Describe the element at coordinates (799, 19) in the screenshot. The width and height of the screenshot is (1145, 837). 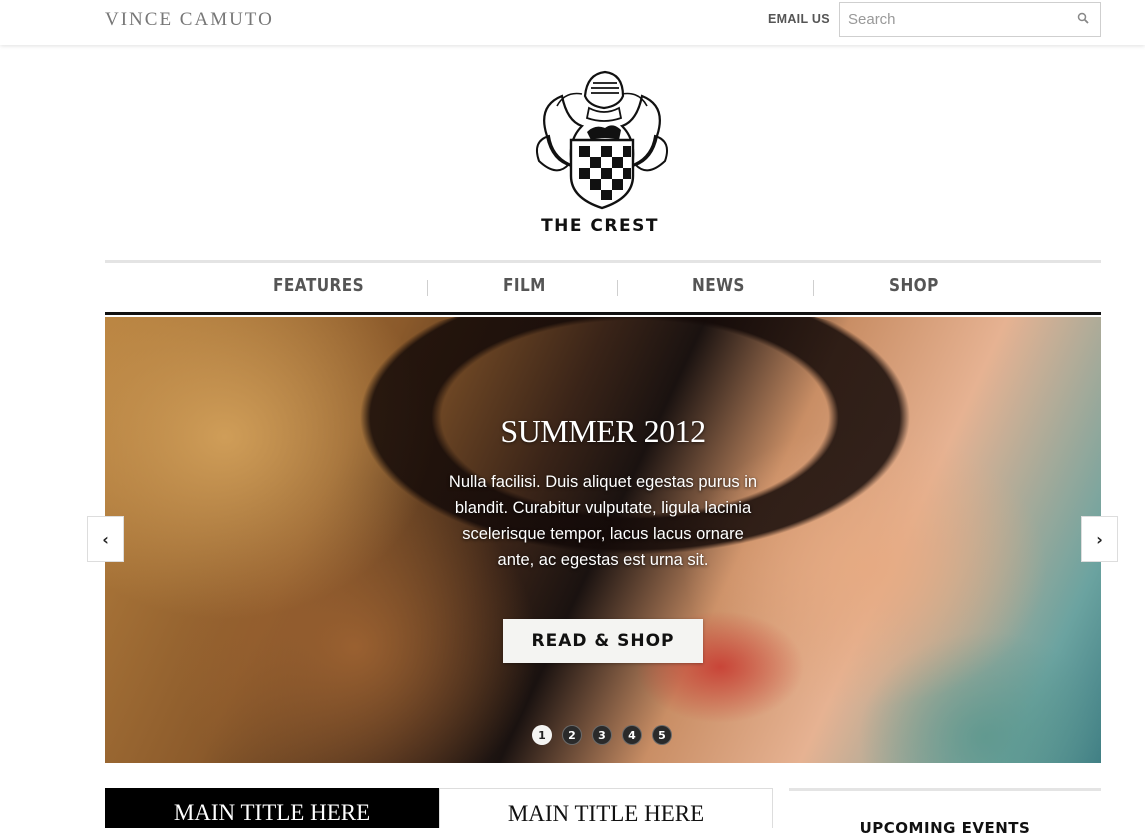
I see `email-us-link: EMAIL US` at that location.